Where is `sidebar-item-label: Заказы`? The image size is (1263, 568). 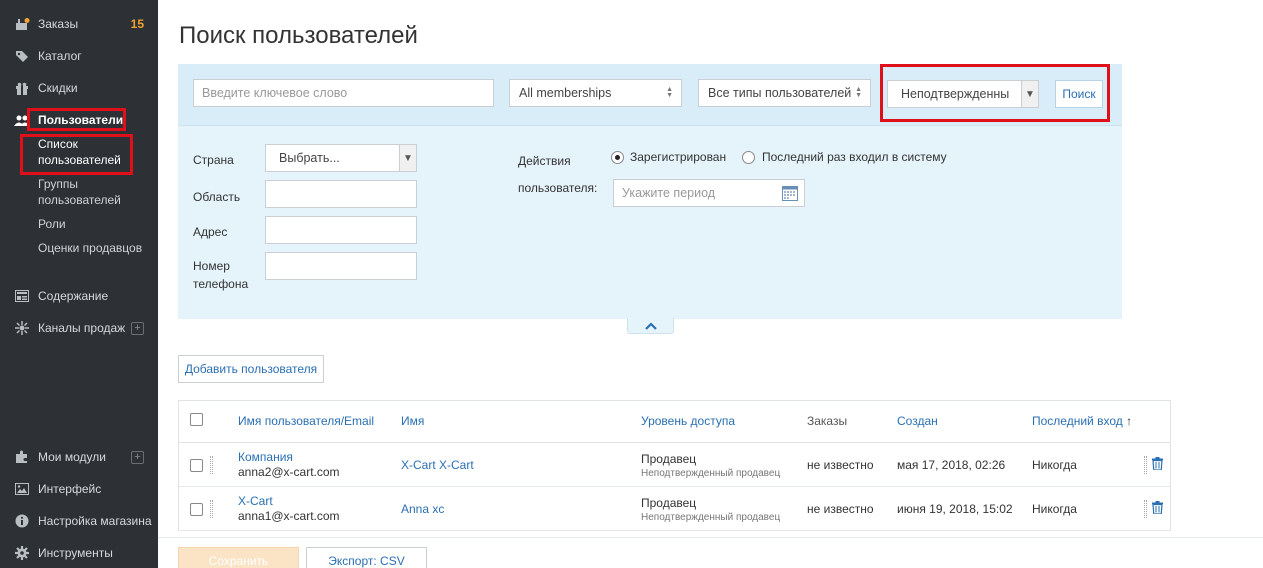
sidebar-item-label: Заказы is located at coordinates (58, 24).